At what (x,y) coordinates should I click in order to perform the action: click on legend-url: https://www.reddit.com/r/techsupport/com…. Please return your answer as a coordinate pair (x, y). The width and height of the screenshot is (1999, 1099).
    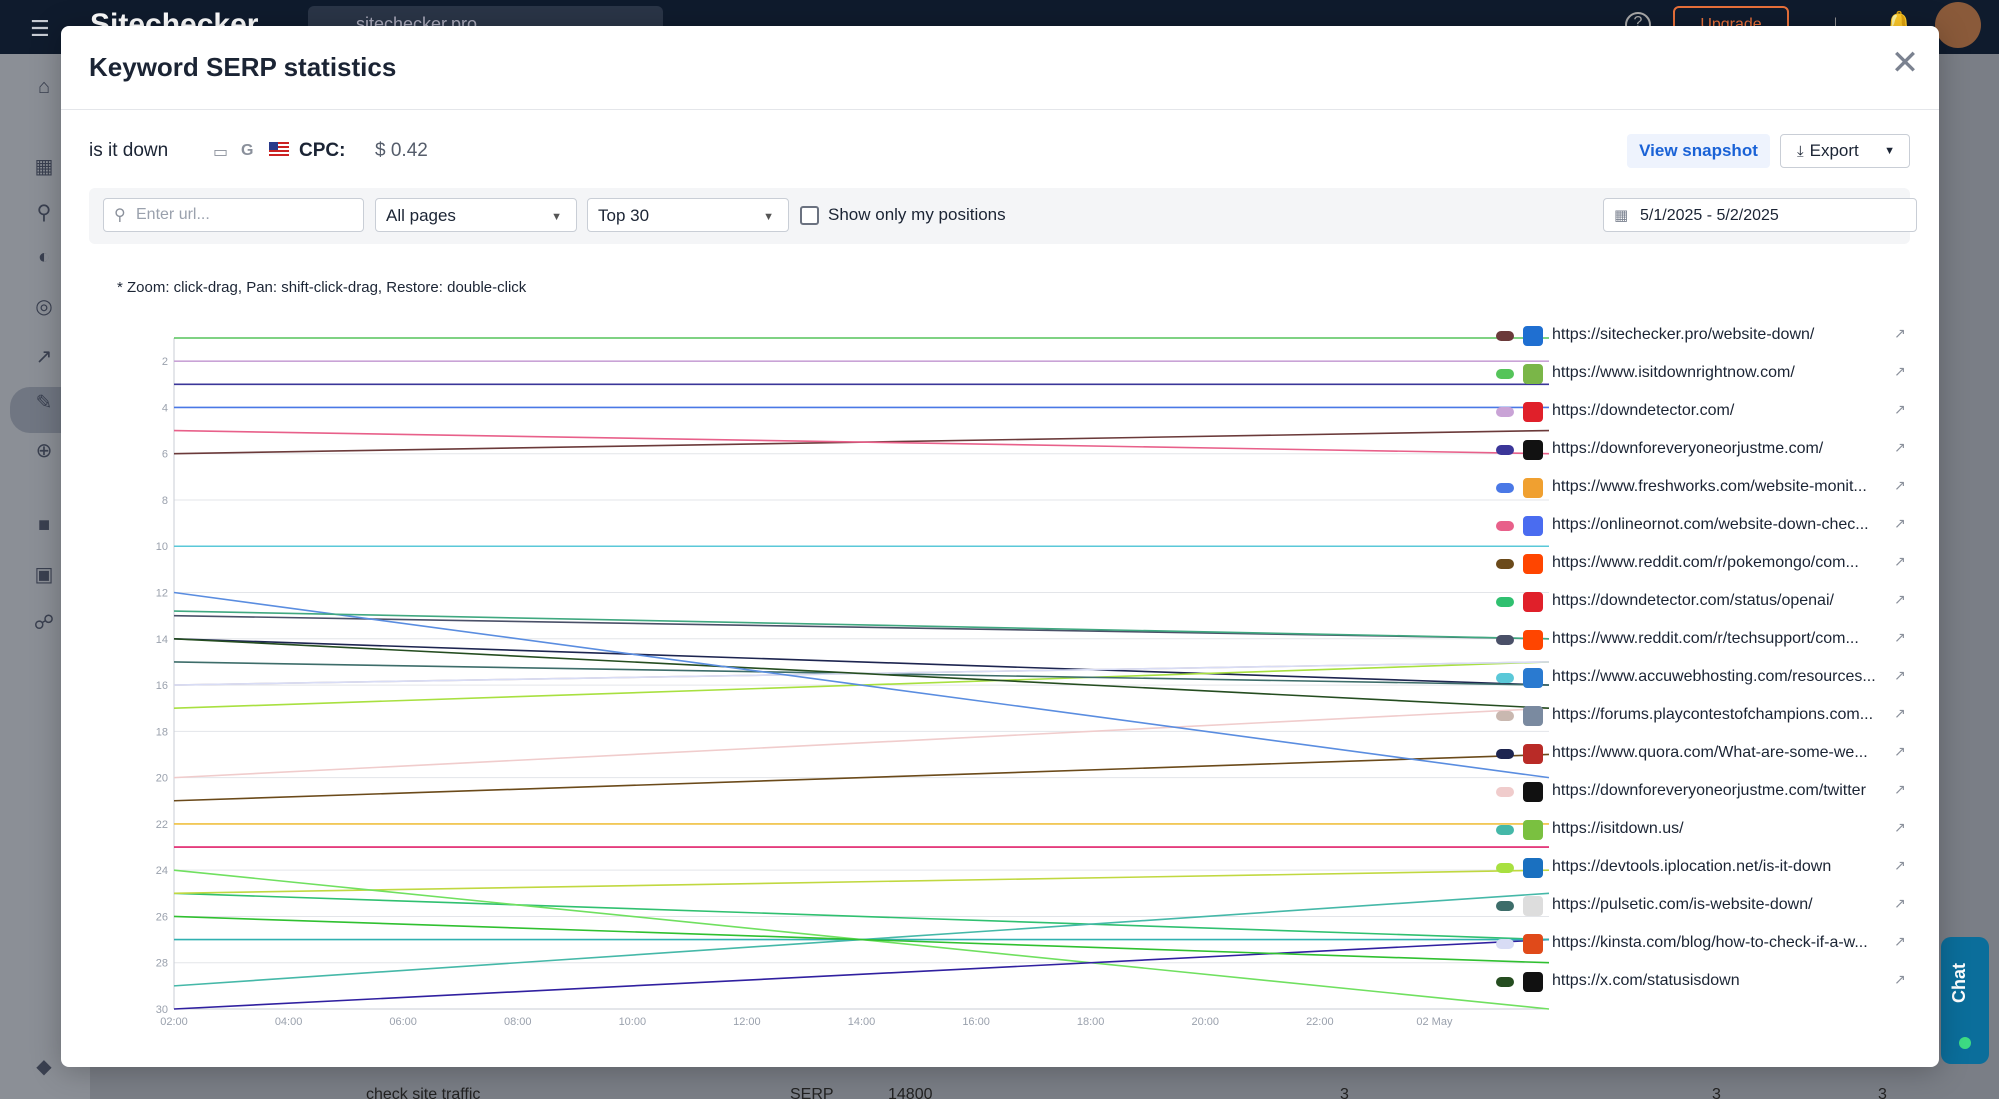
    Looking at the image, I should click on (1715, 639).